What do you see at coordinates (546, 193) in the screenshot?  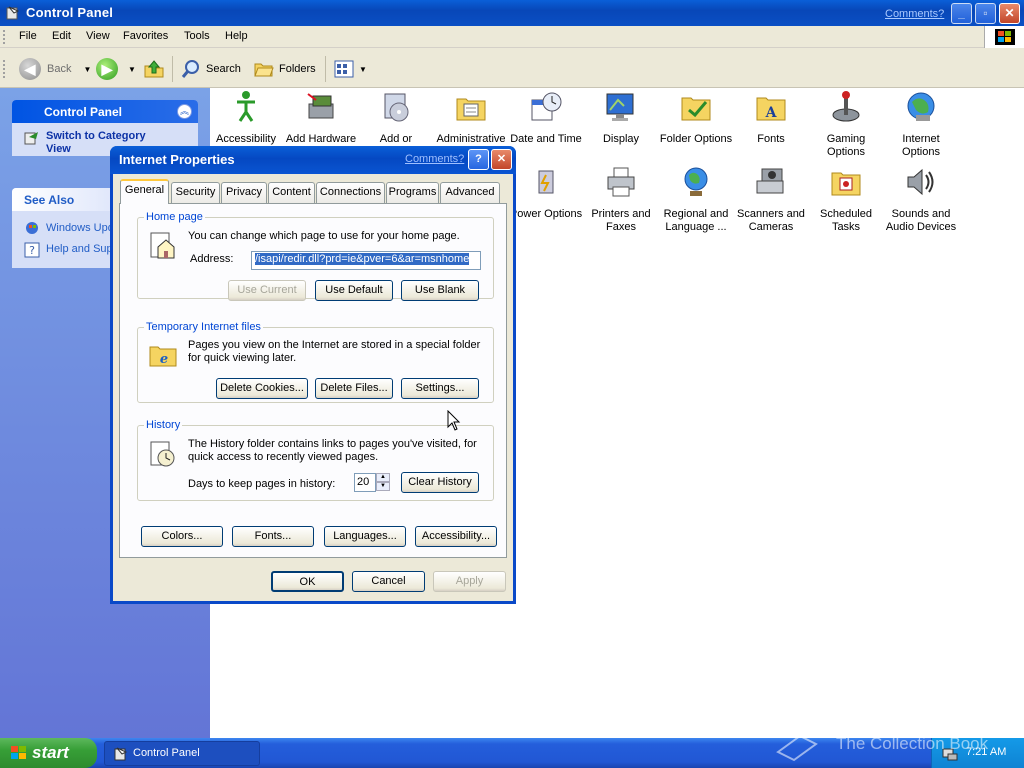 I see `power-options-item: Power Options` at bounding box center [546, 193].